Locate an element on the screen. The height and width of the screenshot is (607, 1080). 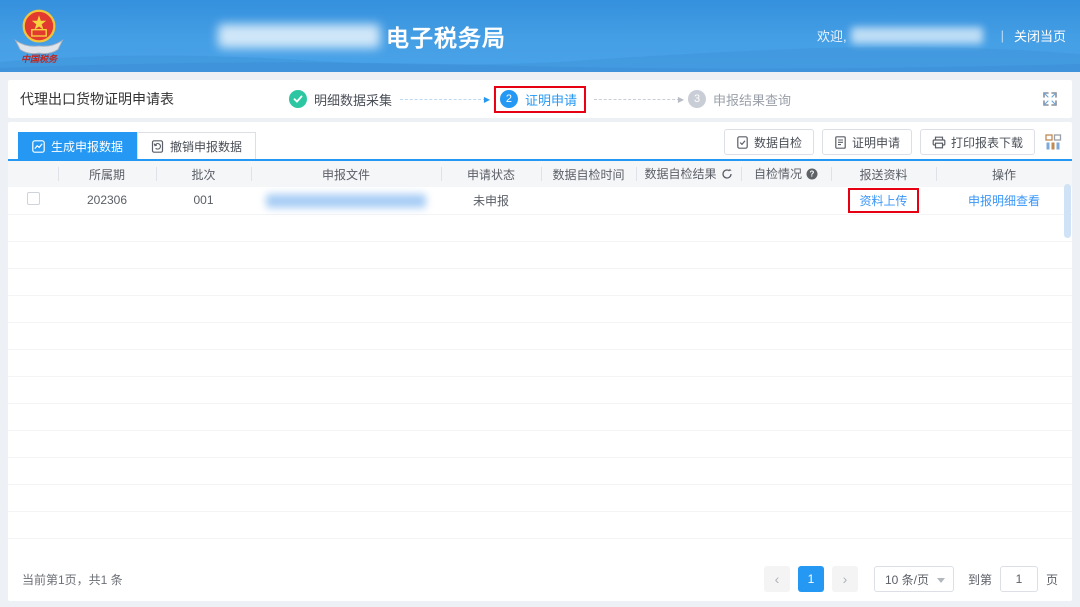
chevron-down-icon is located at coordinates (940, 580).